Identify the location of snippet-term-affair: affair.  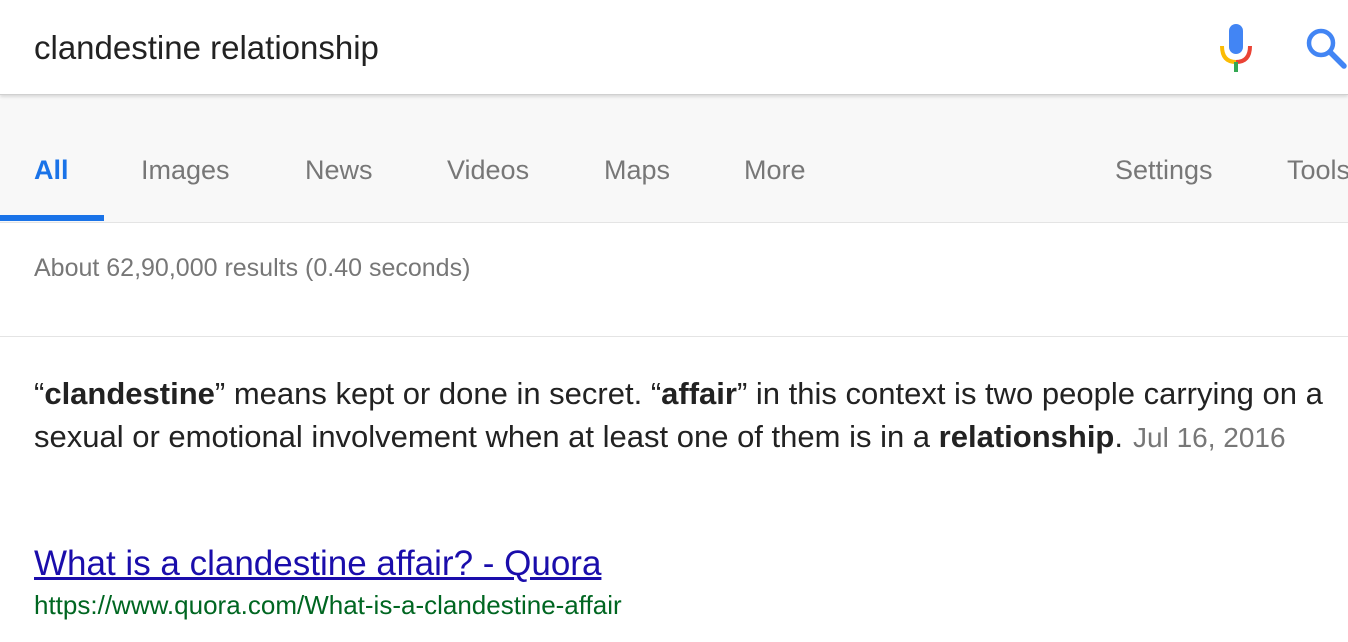
(699, 393).